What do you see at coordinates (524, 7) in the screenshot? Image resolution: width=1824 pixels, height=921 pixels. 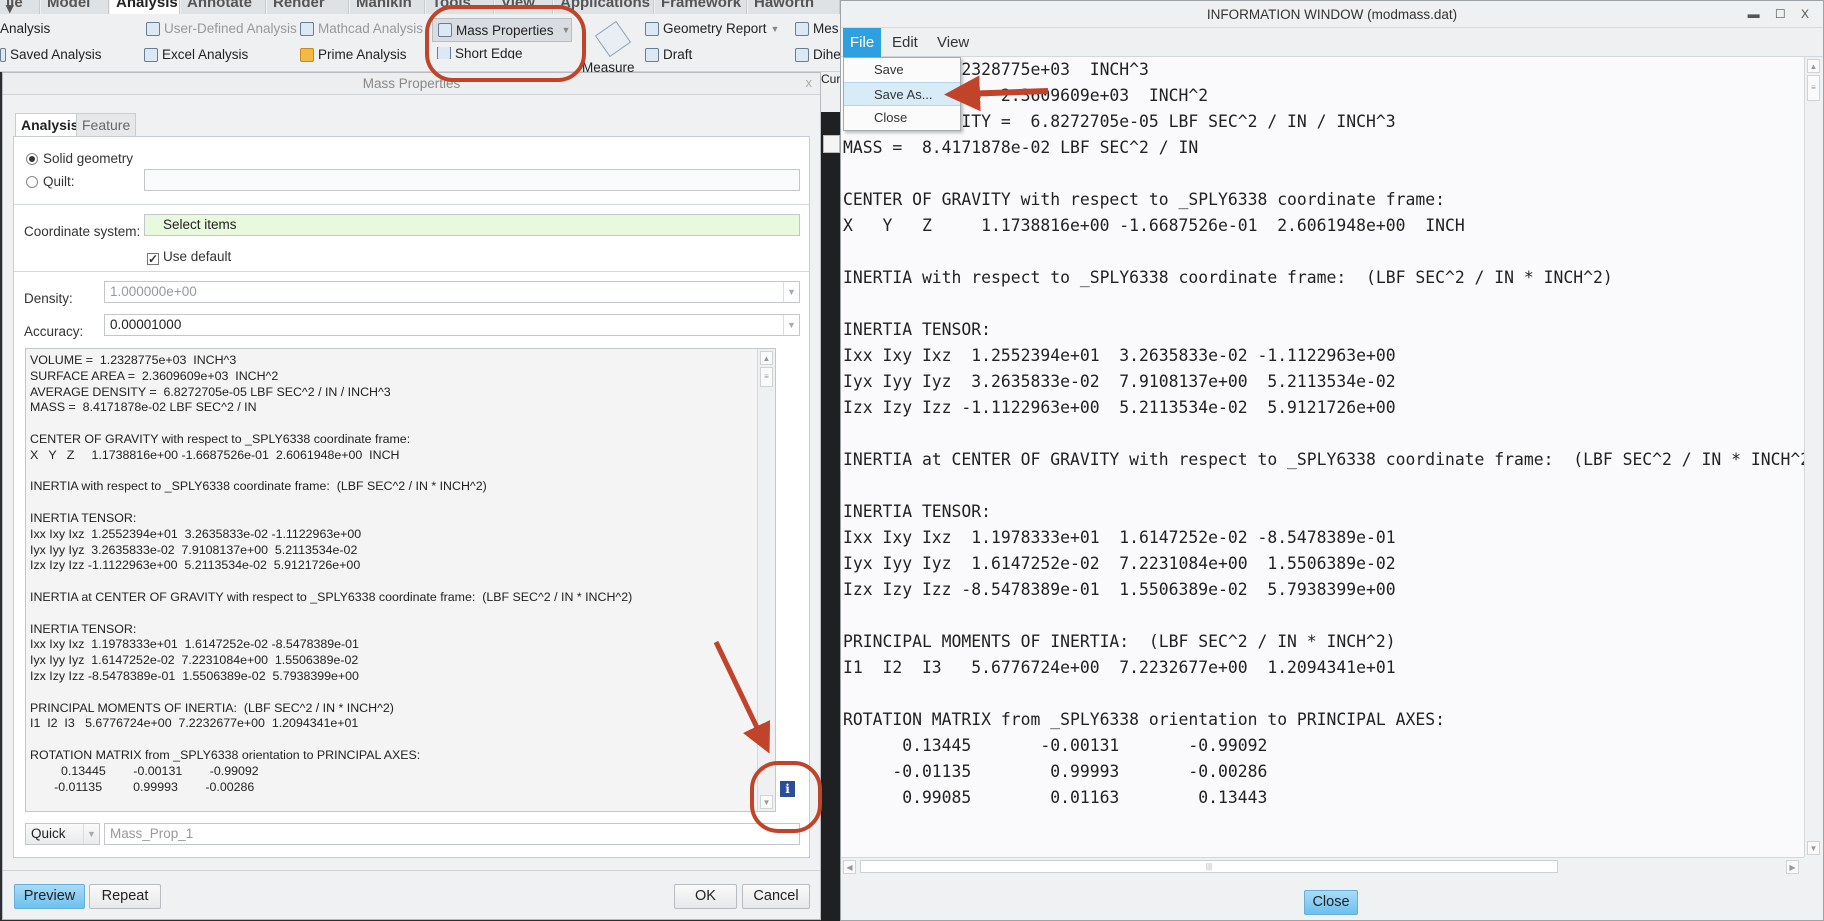 I see `tab-view: View` at bounding box center [524, 7].